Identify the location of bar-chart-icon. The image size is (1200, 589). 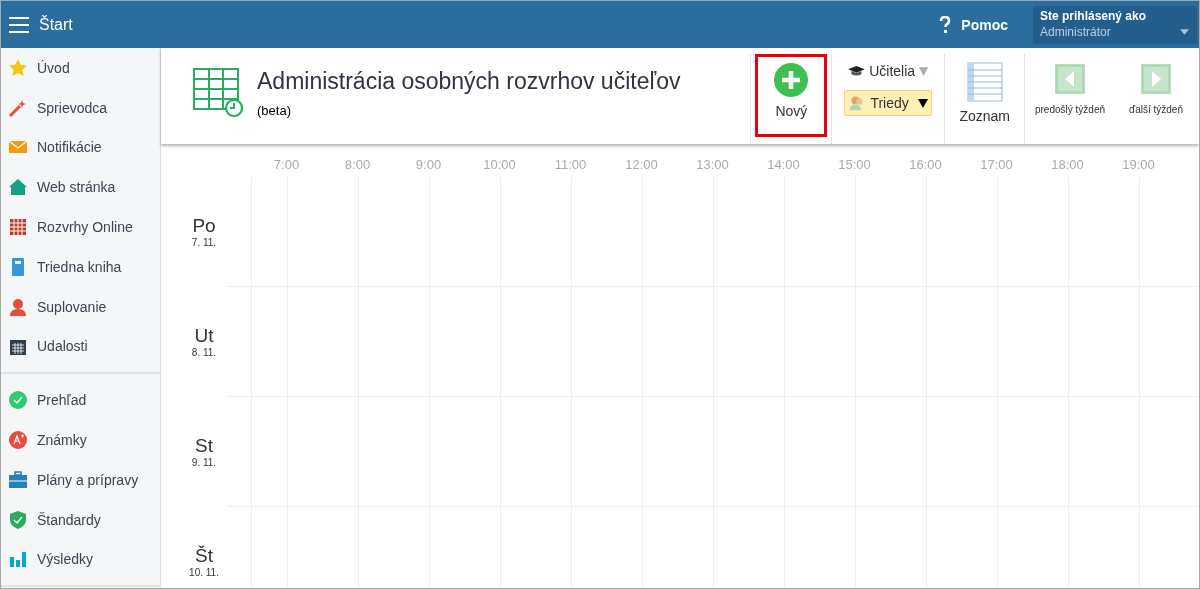
(18, 559).